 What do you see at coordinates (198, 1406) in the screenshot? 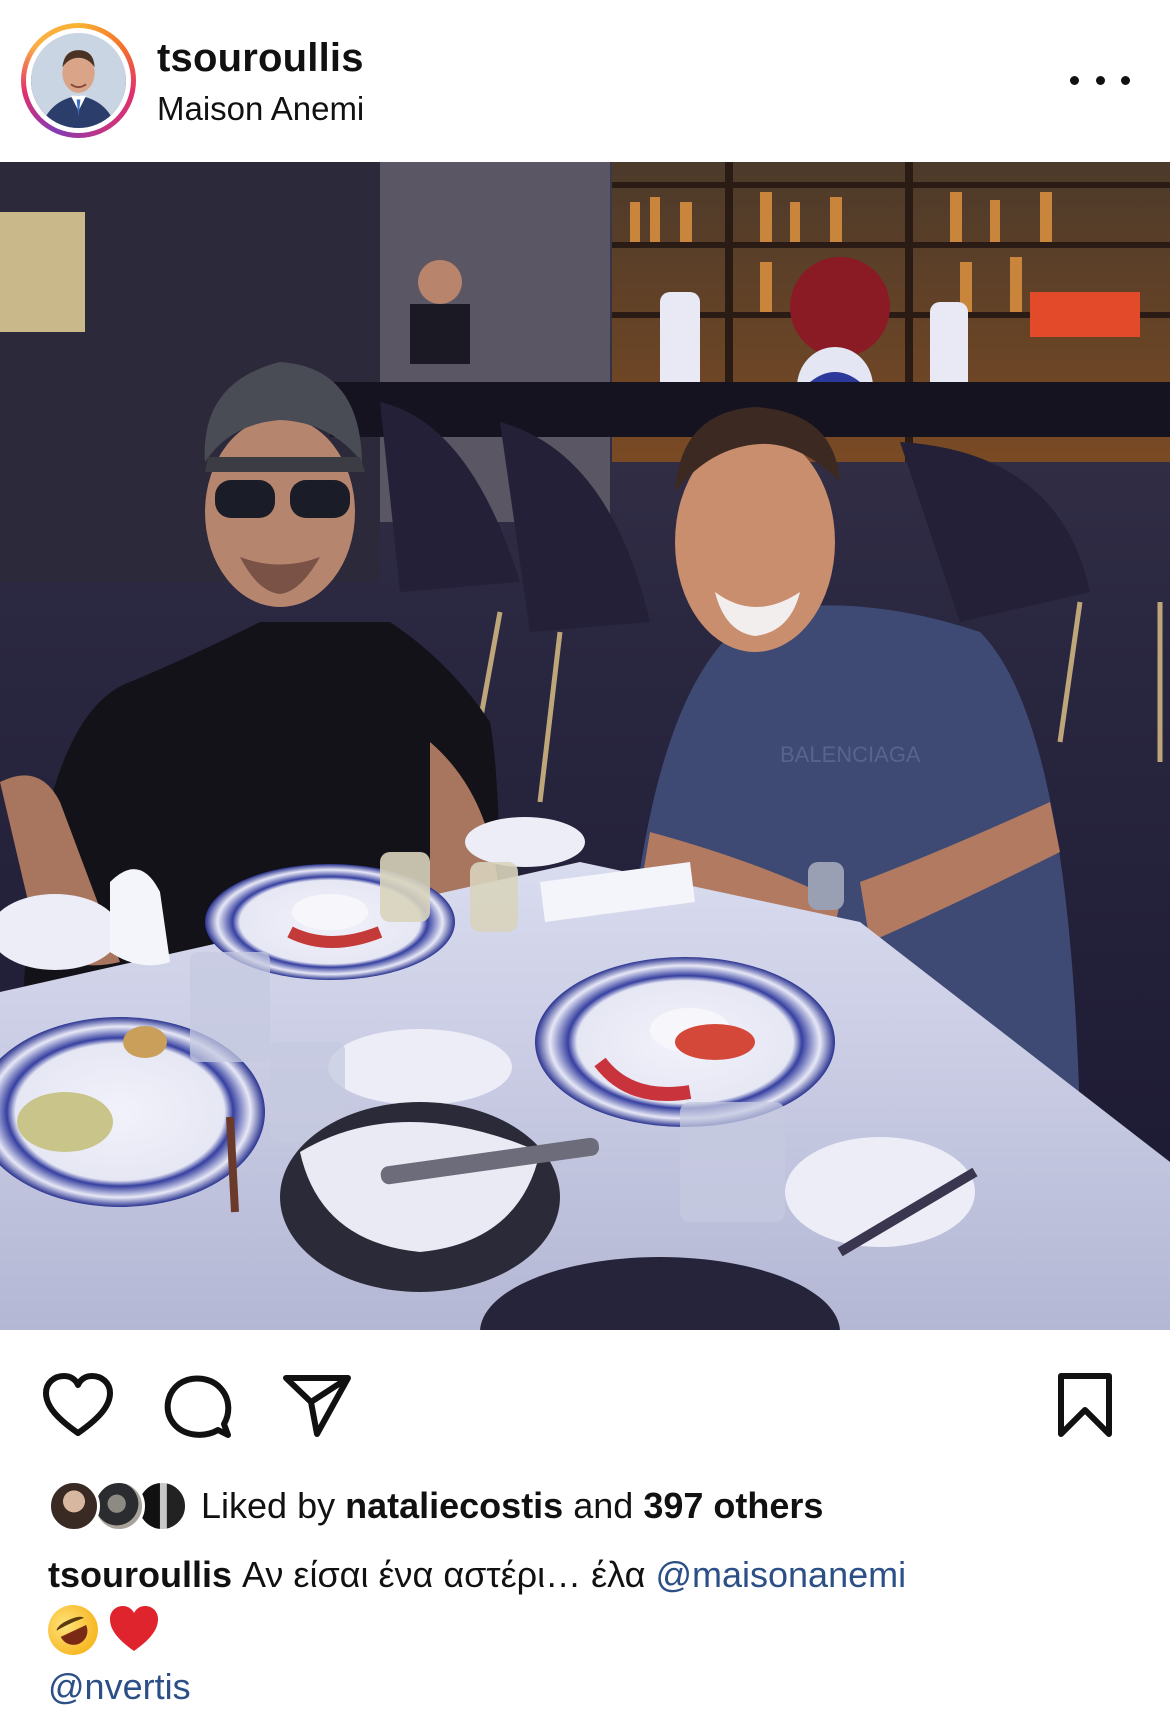
I see `comment-icon` at bounding box center [198, 1406].